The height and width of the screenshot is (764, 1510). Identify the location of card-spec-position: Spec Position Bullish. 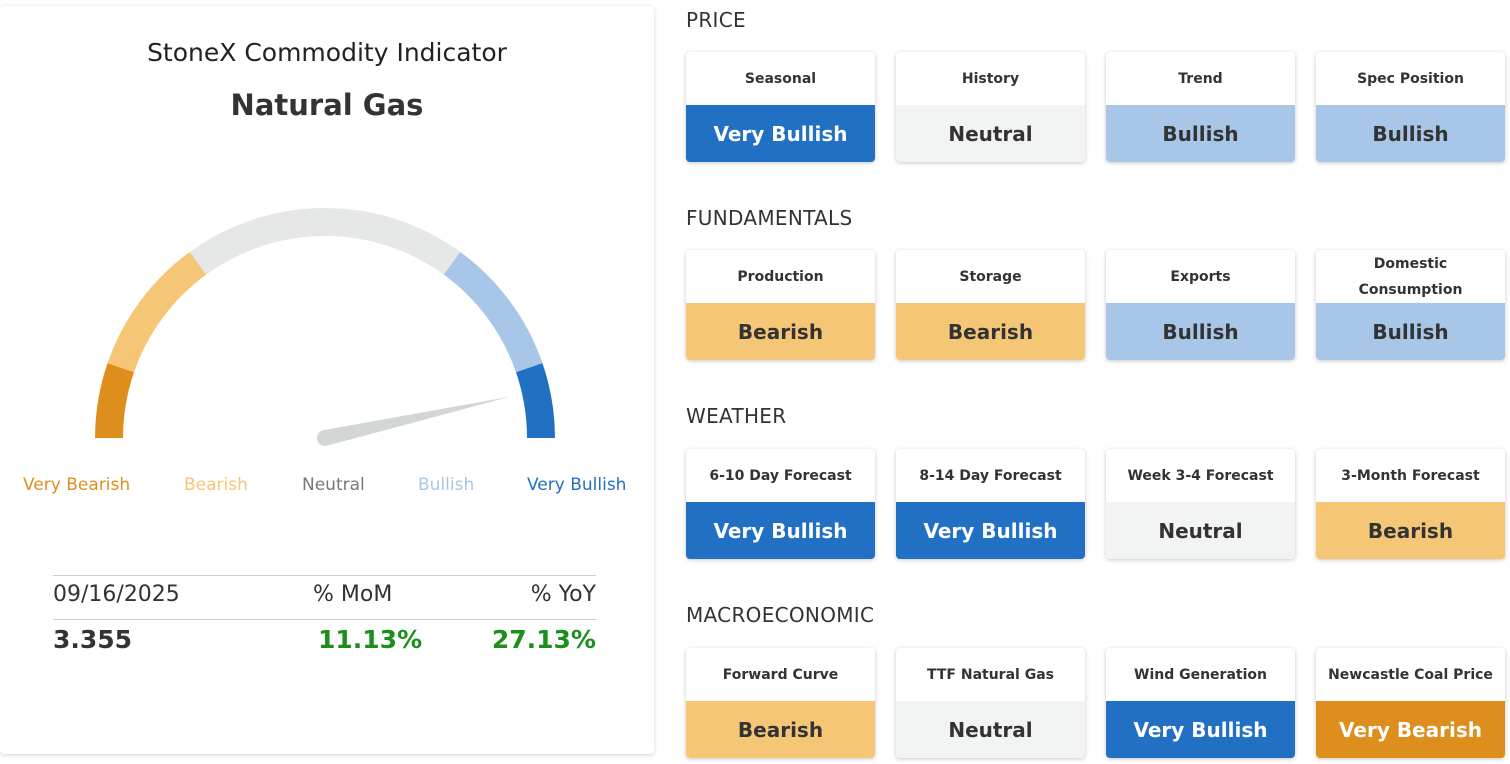
(1410, 107).